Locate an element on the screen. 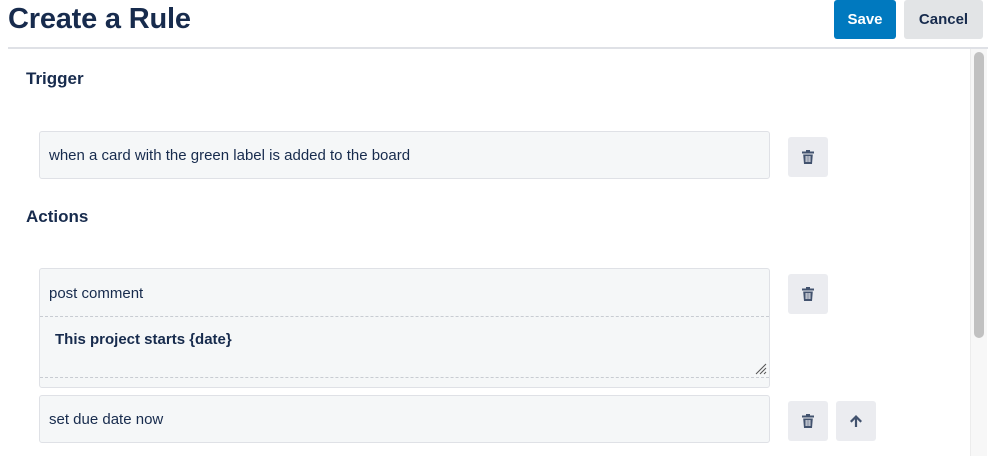  arrow-up-icon is located at coordinates (856, 421).